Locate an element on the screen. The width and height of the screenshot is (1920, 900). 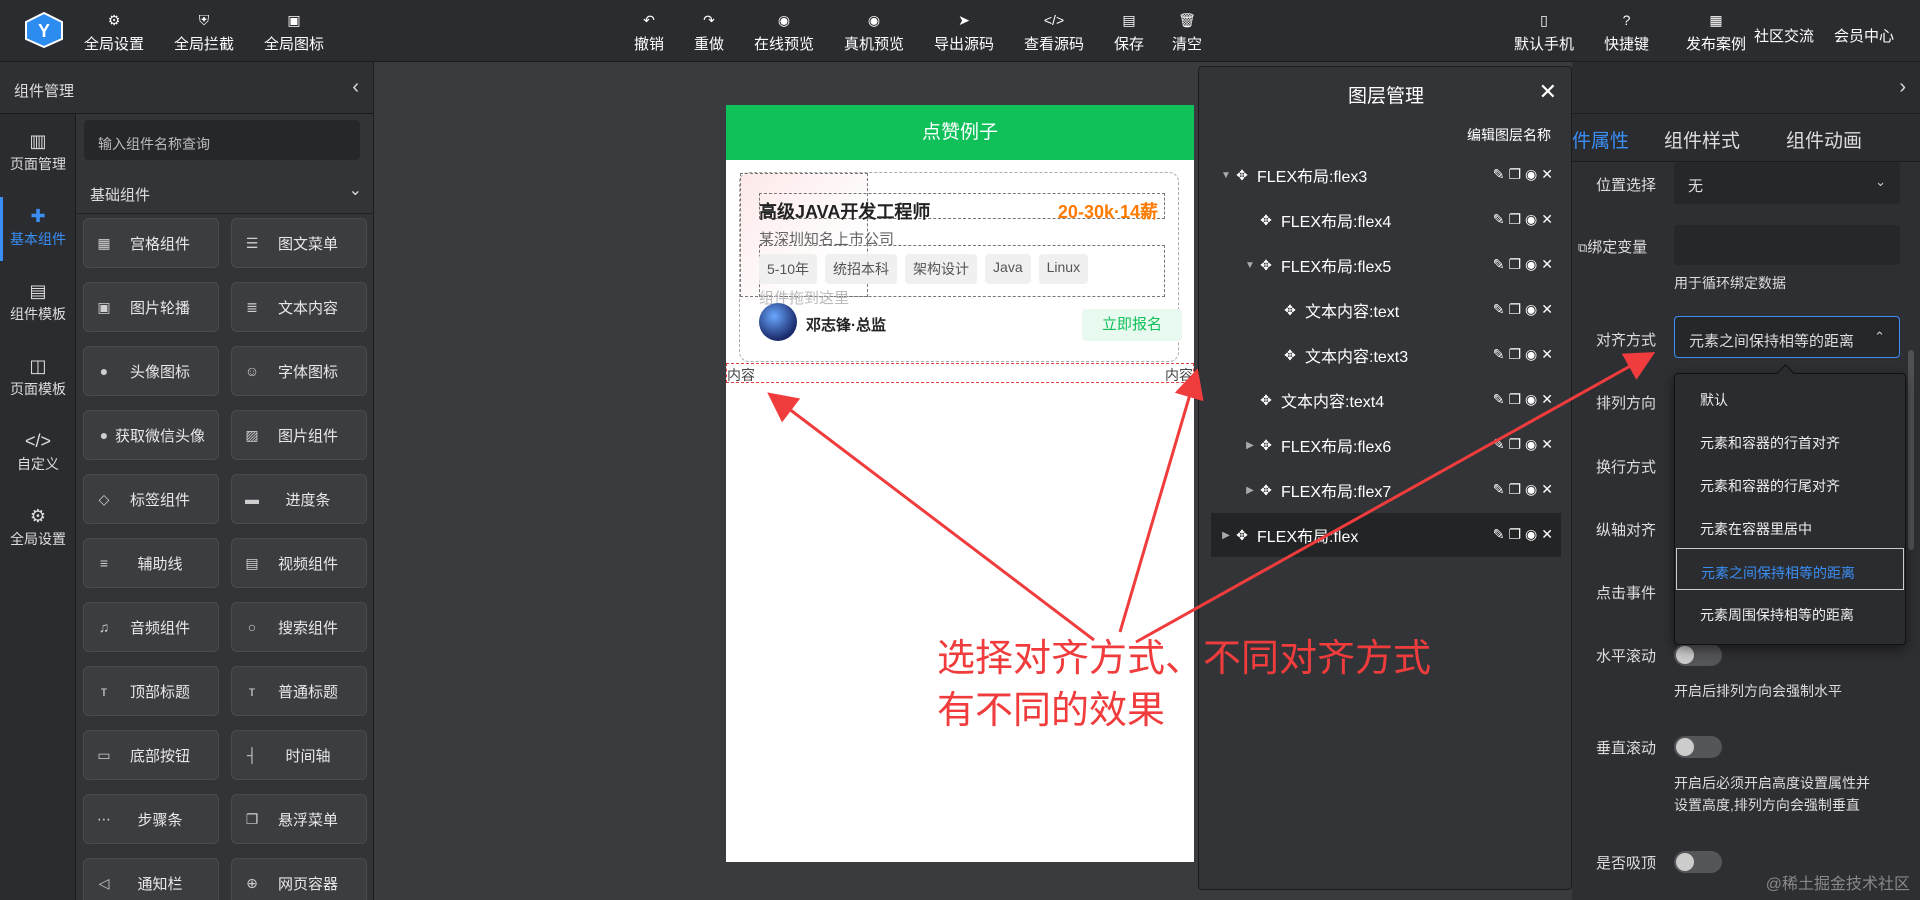
toolbar-button-left-2: ▣ 全局图标 is located at coordinates (294, 33).